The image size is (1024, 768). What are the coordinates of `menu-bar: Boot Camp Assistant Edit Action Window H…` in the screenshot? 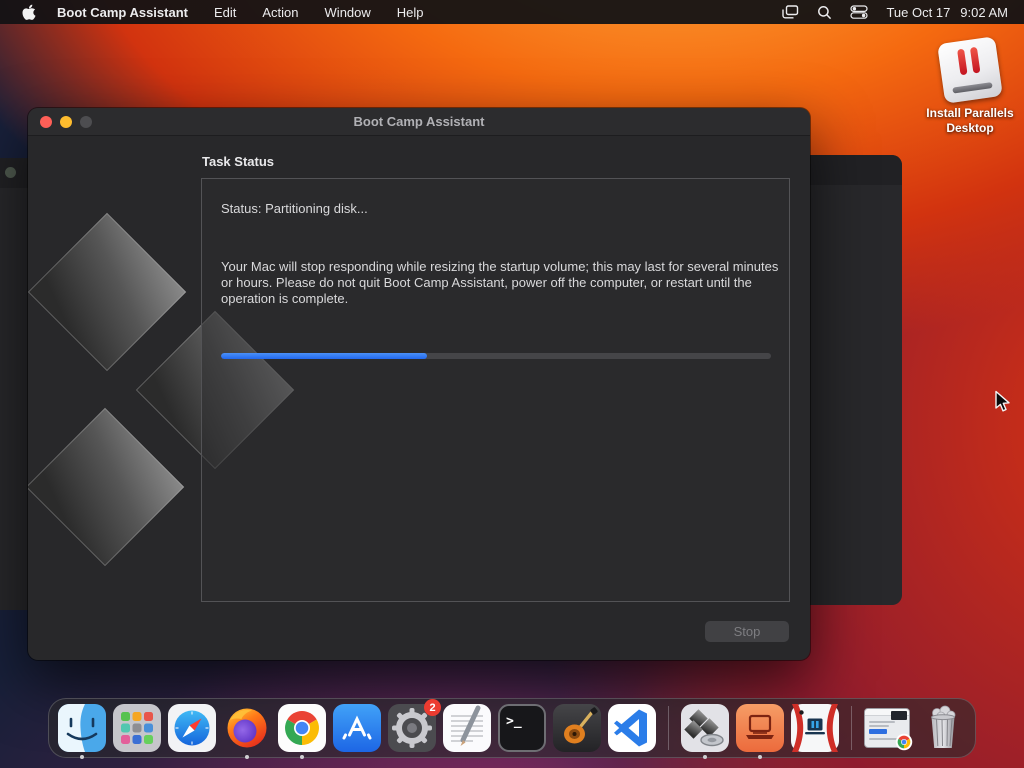 It's located at (512, 12).